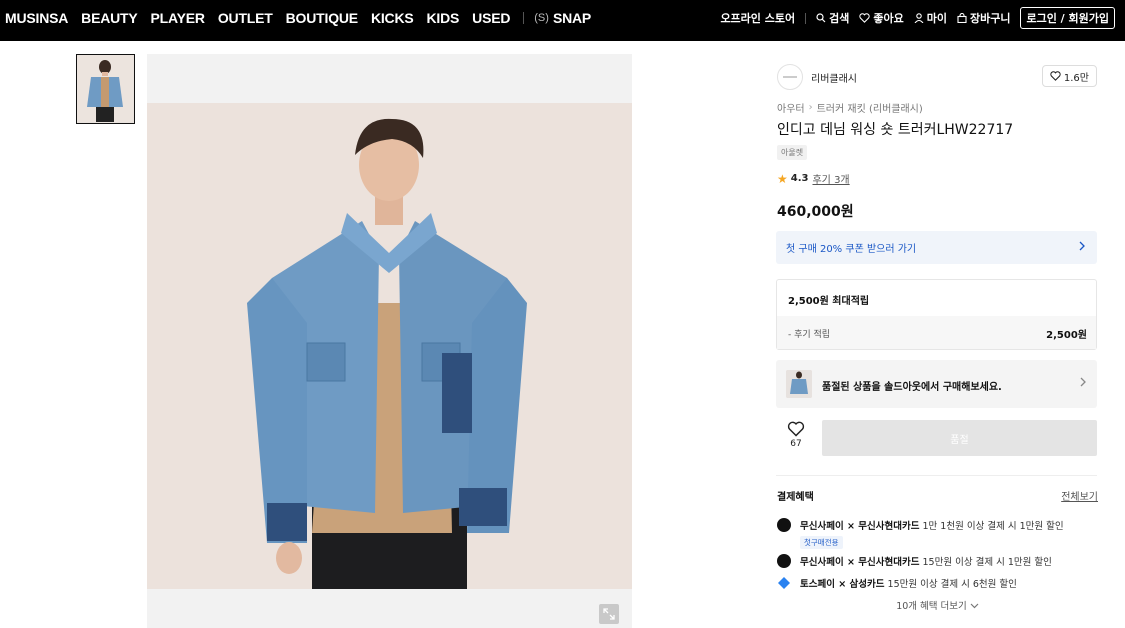 The image size is (1125, 628). What do you see at coordinates (834, 77) in the screenshot?
I see `brand-name: 리버클래시` at bounding box center [834, 77].